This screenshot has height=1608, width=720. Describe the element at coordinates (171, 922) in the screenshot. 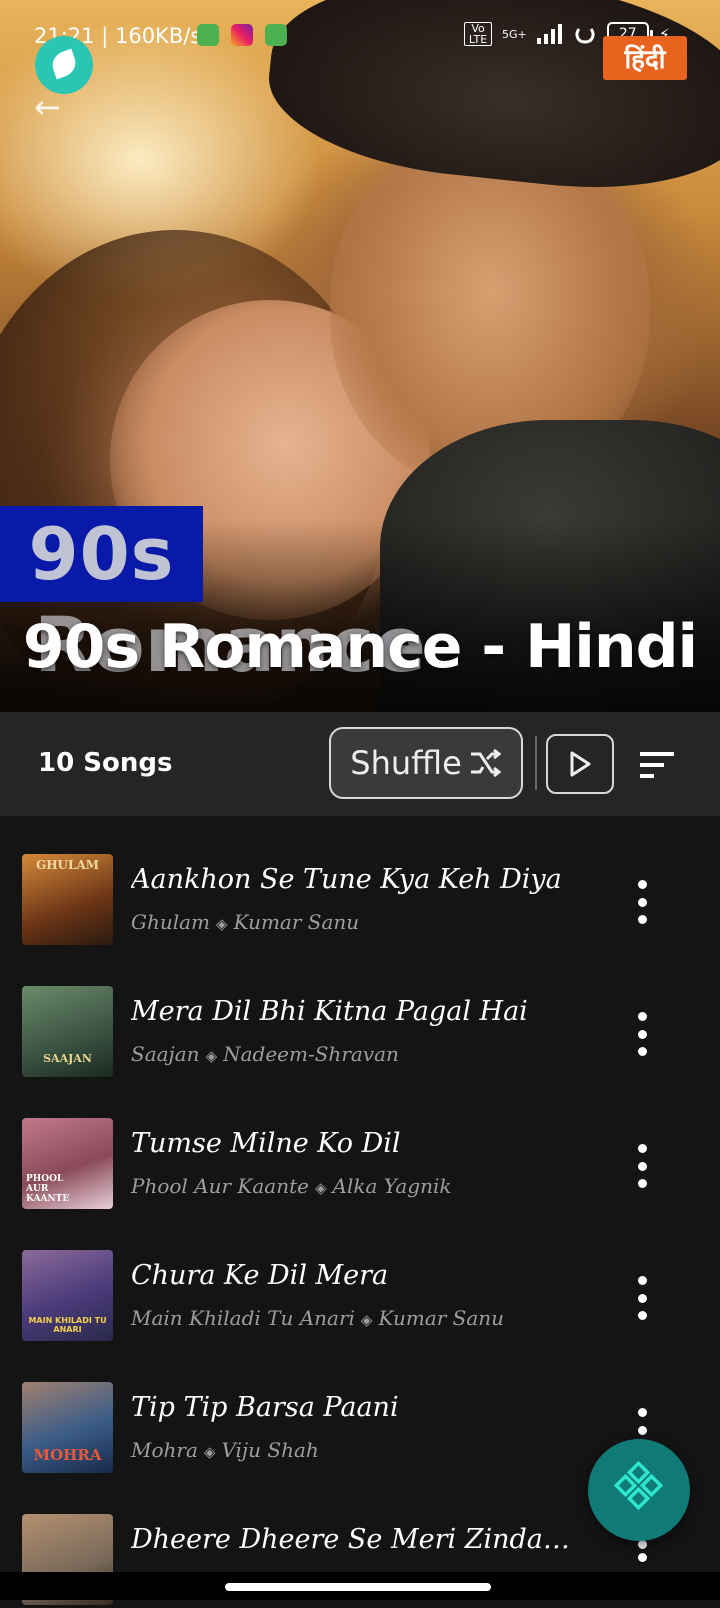

I see `song-album: Ghulam` at that location.